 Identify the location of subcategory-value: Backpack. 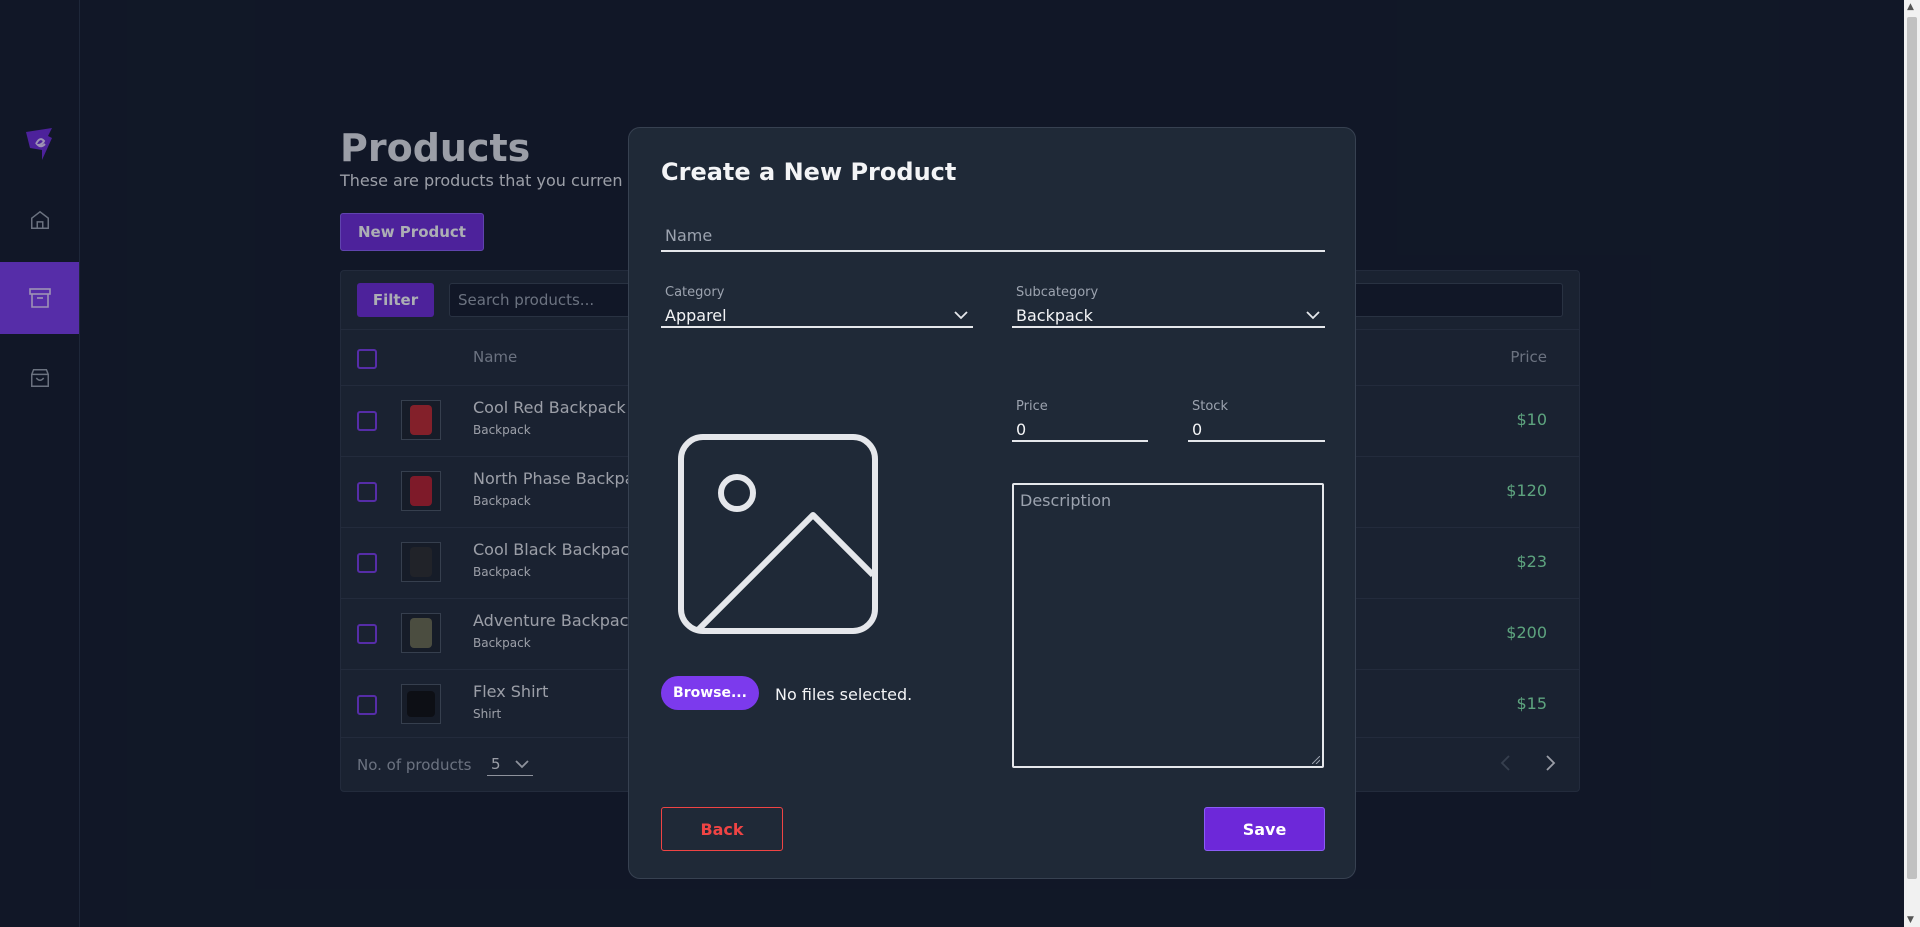
(1054, 315).